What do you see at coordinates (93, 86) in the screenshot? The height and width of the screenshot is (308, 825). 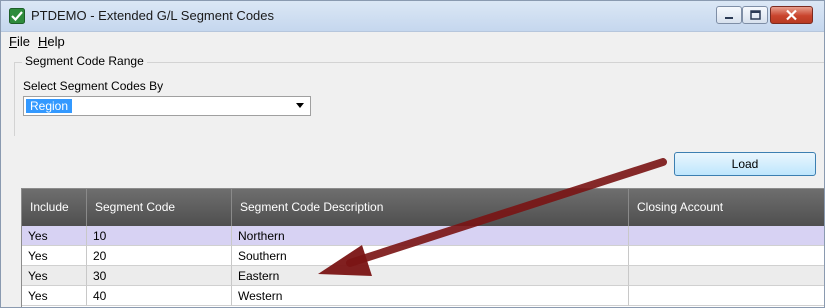 I see `select-segment-codes-label: Select Segment Codes By` at bounding box center [93, 86].